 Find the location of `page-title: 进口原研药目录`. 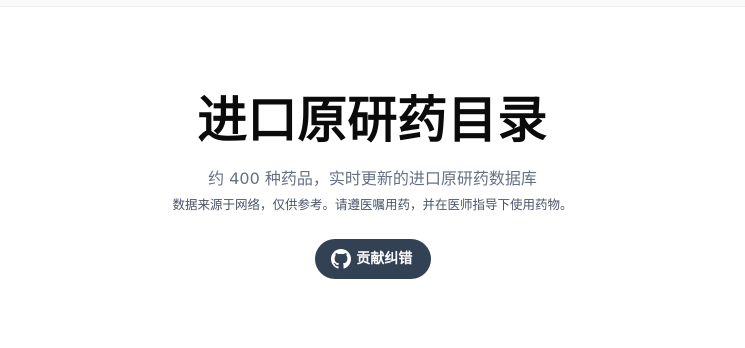

page-title: 进口原研药目录 is located at coordinates (372, 120).